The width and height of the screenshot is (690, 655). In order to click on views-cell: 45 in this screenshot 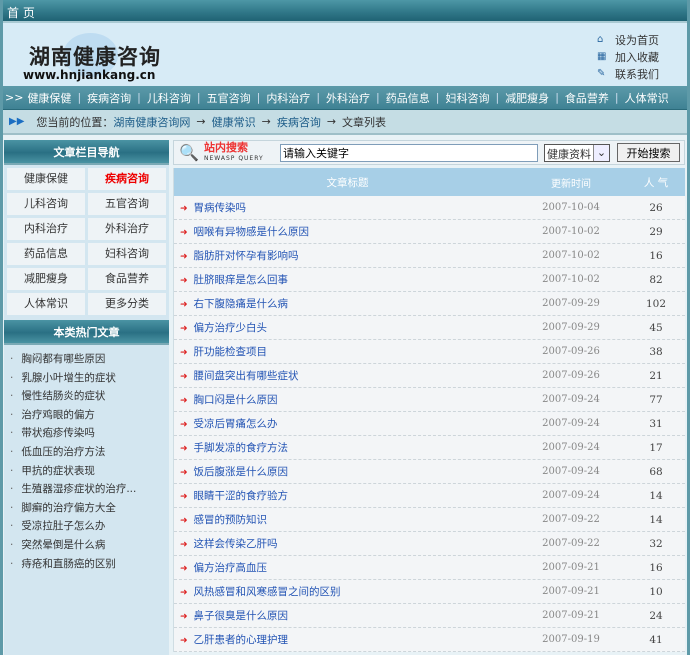, I will do `click(656, 327)`.